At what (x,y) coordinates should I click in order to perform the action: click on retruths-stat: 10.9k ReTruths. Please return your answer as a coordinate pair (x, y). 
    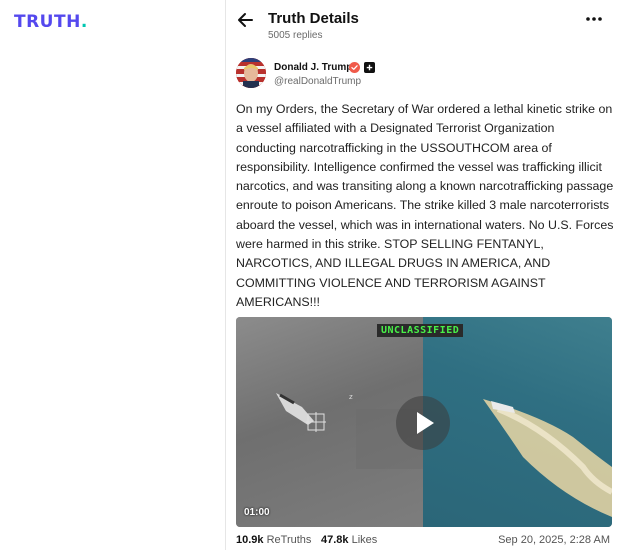
    Looking at the image, I should click on (273, 540).